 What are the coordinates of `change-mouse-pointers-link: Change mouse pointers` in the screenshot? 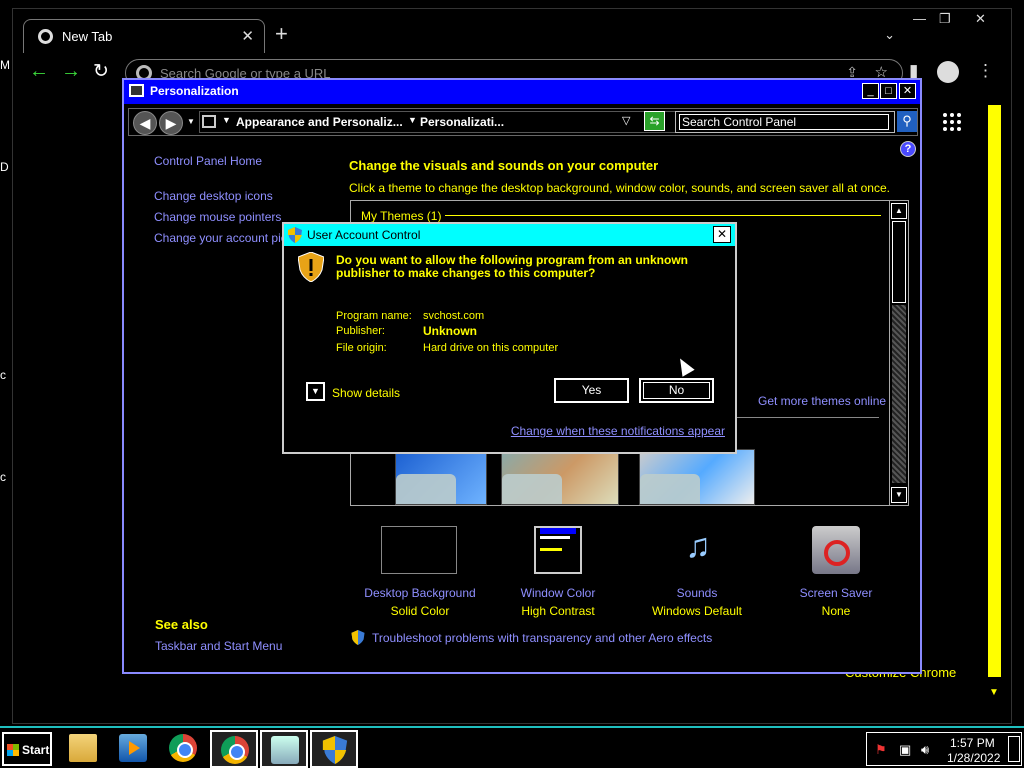 It's located at (217, 217).